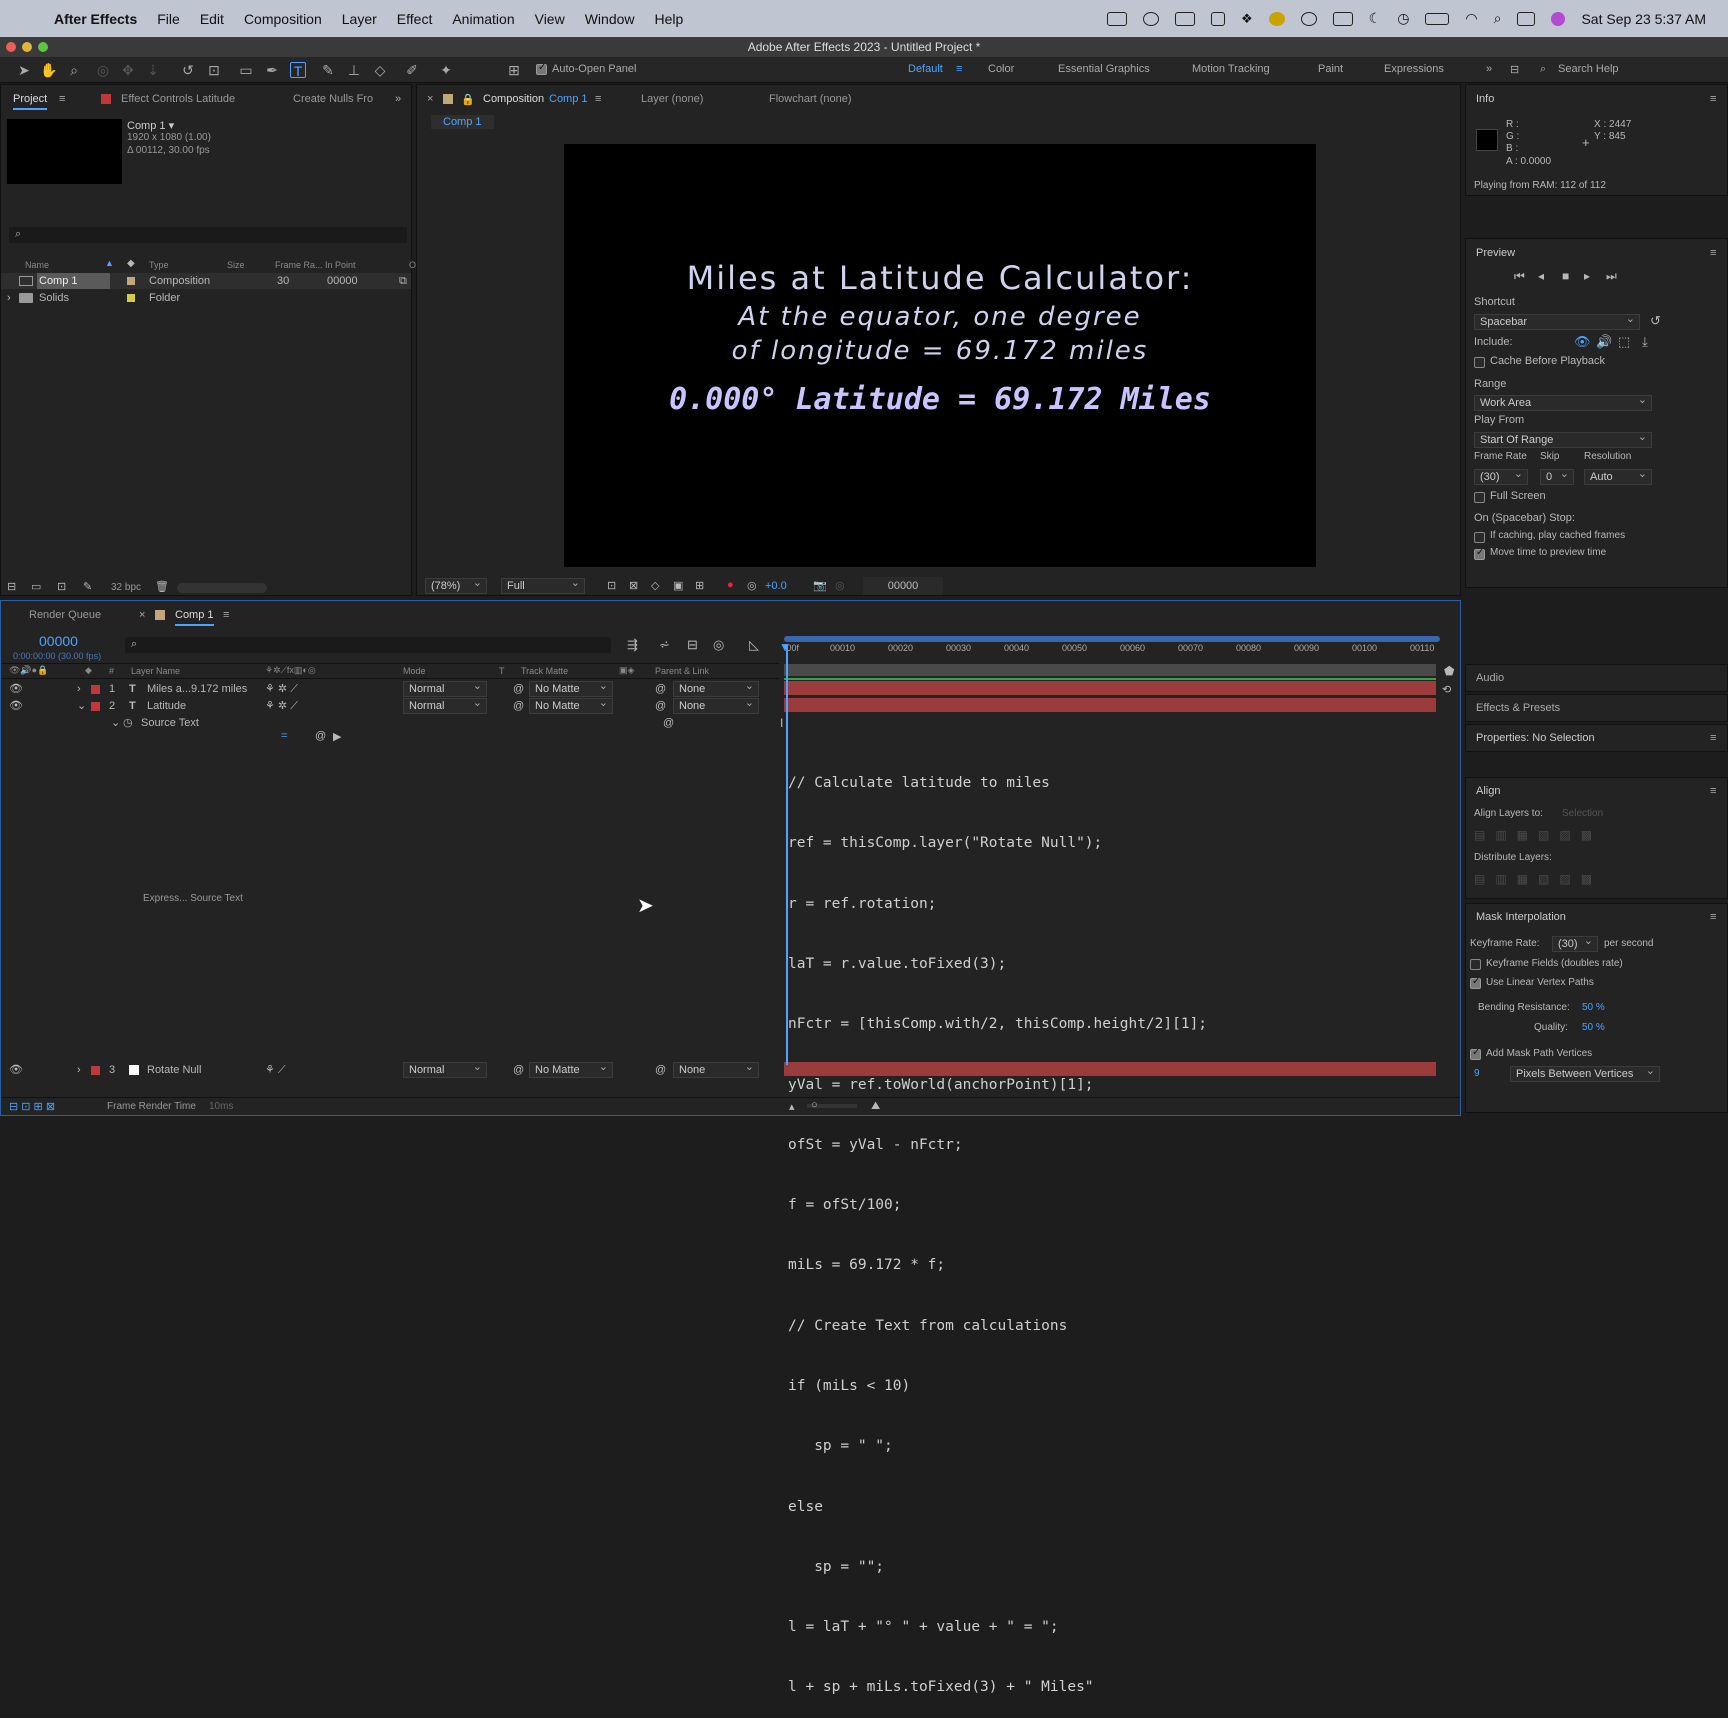 The image size is (1728, 1718). Describe the element at coordinates (380, 70) in the screenshot. I see `eraser-tool-icon: ◇` at that location.